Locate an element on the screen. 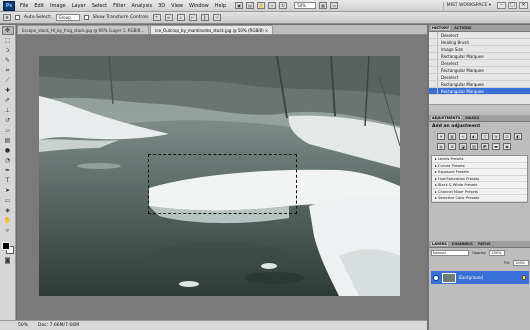 The height and width of the screenshot is (330, 530). zoom-tool-icon: ⌕ is located at coordinates (8, 230).